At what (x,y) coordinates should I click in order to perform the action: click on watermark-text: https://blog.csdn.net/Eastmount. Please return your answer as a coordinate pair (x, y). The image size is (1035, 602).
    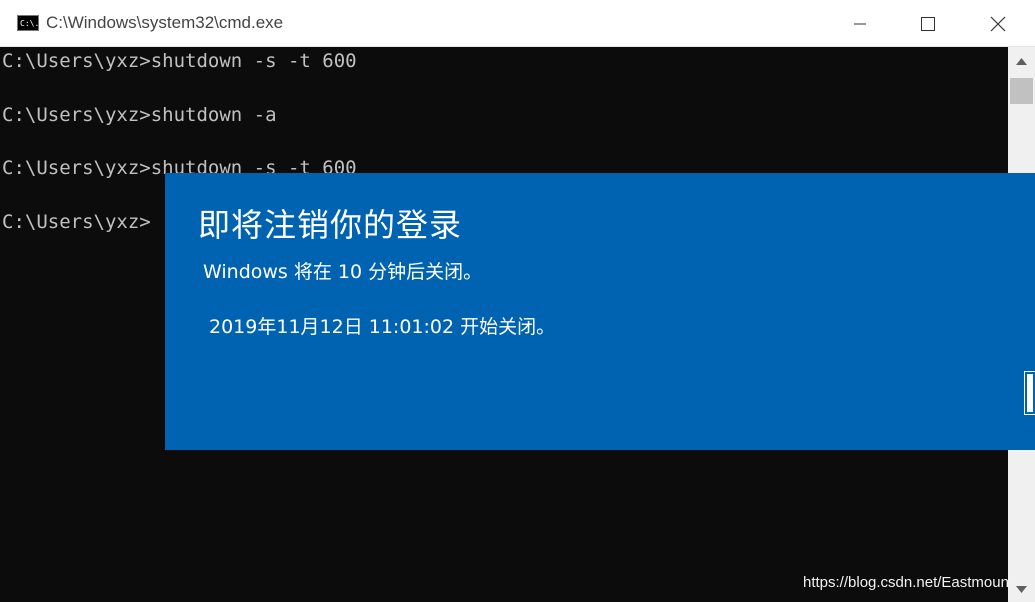
    Looking at the image, I should click on (908, 582).